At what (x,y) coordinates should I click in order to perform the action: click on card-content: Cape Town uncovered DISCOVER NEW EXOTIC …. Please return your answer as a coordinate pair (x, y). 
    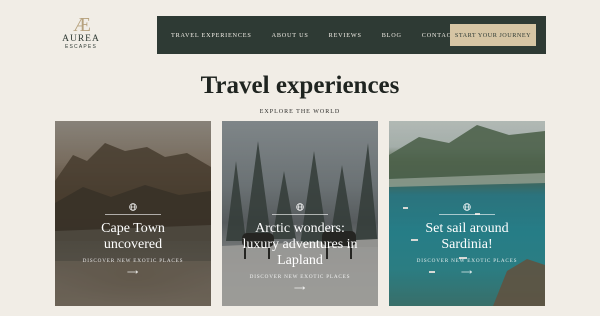
    Looking at the image, I should click on (133, 238).